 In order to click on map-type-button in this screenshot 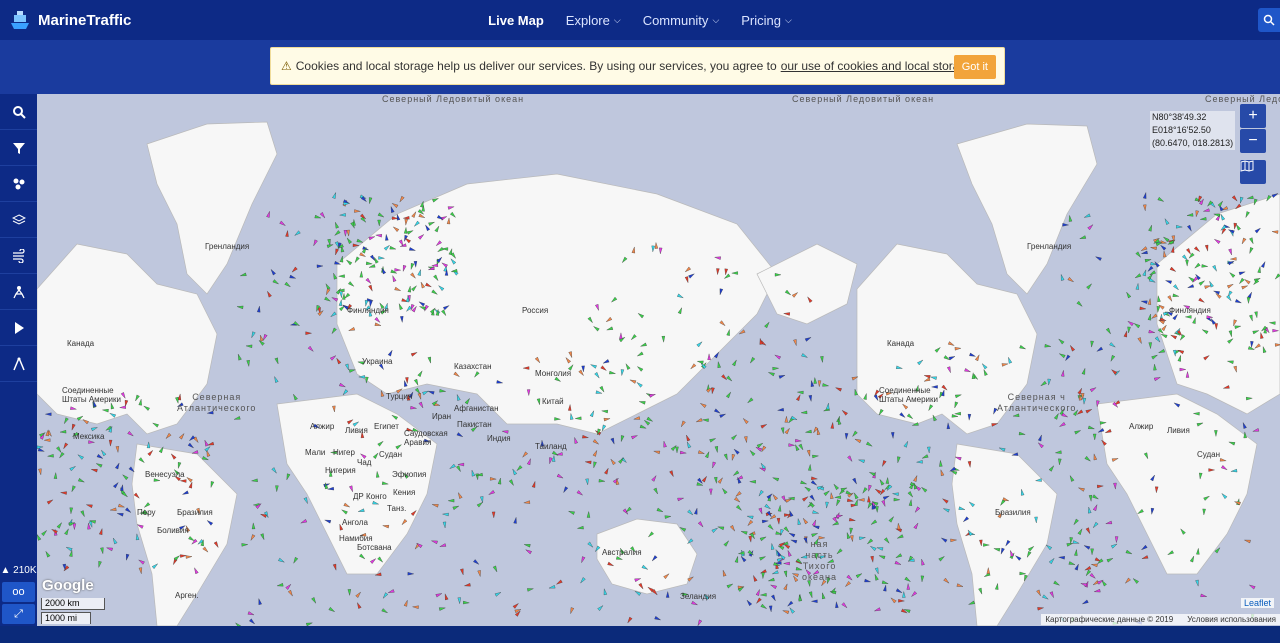, I will do `click(1253, 172)`.